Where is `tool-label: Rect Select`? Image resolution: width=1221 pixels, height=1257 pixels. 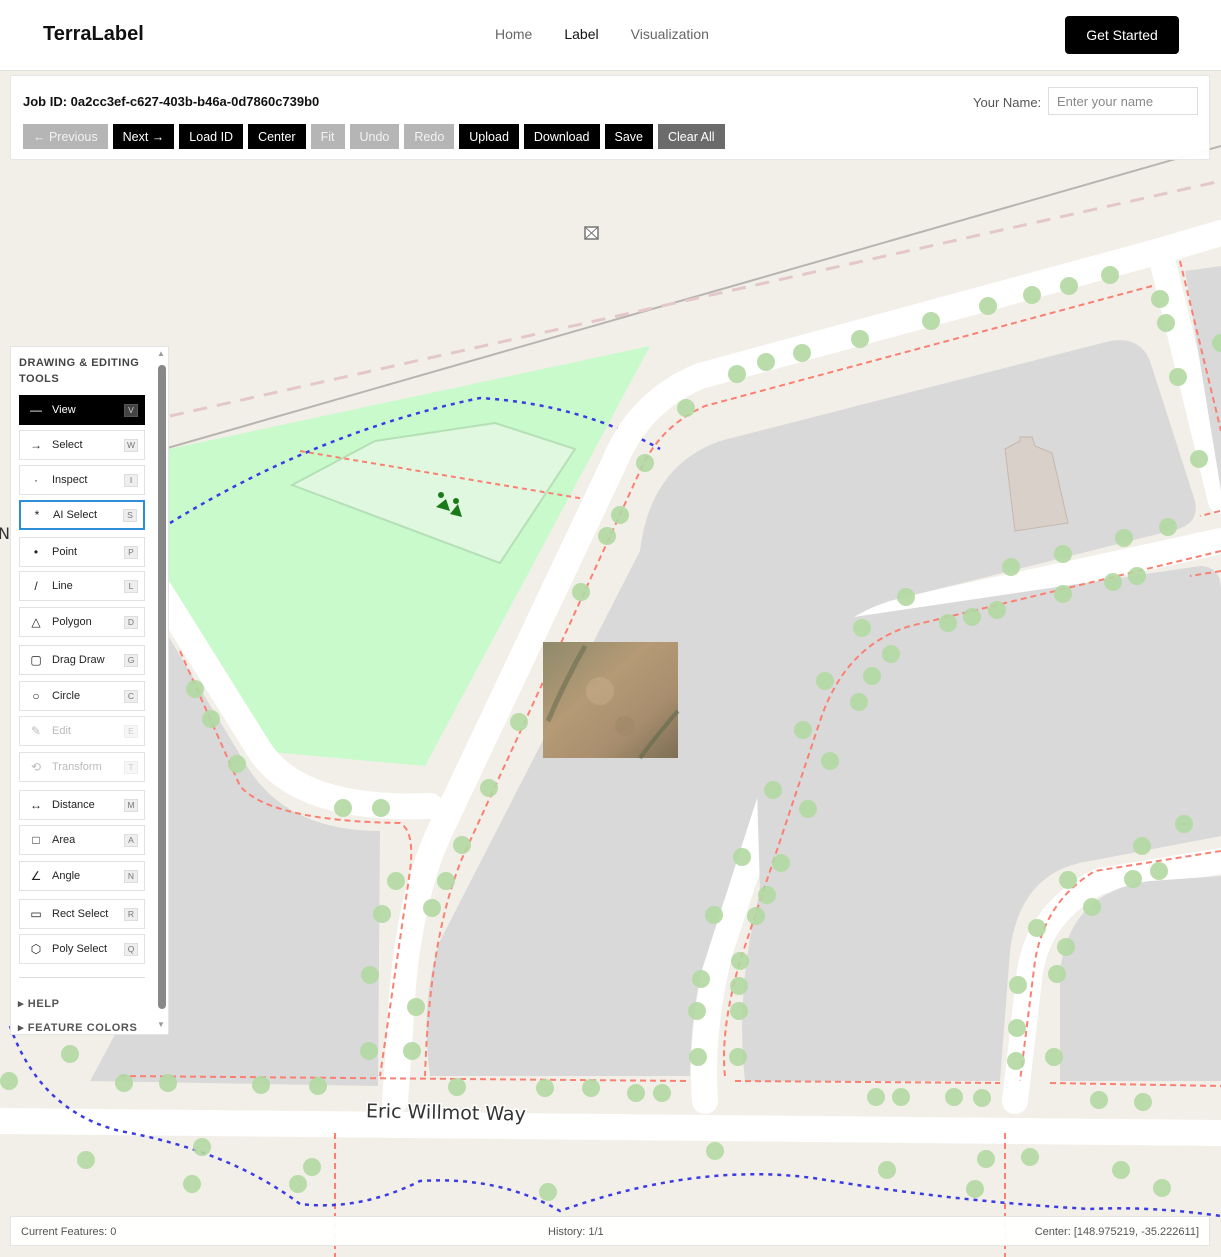 tool-label: Rect Select is located at coordinates (80, 914).